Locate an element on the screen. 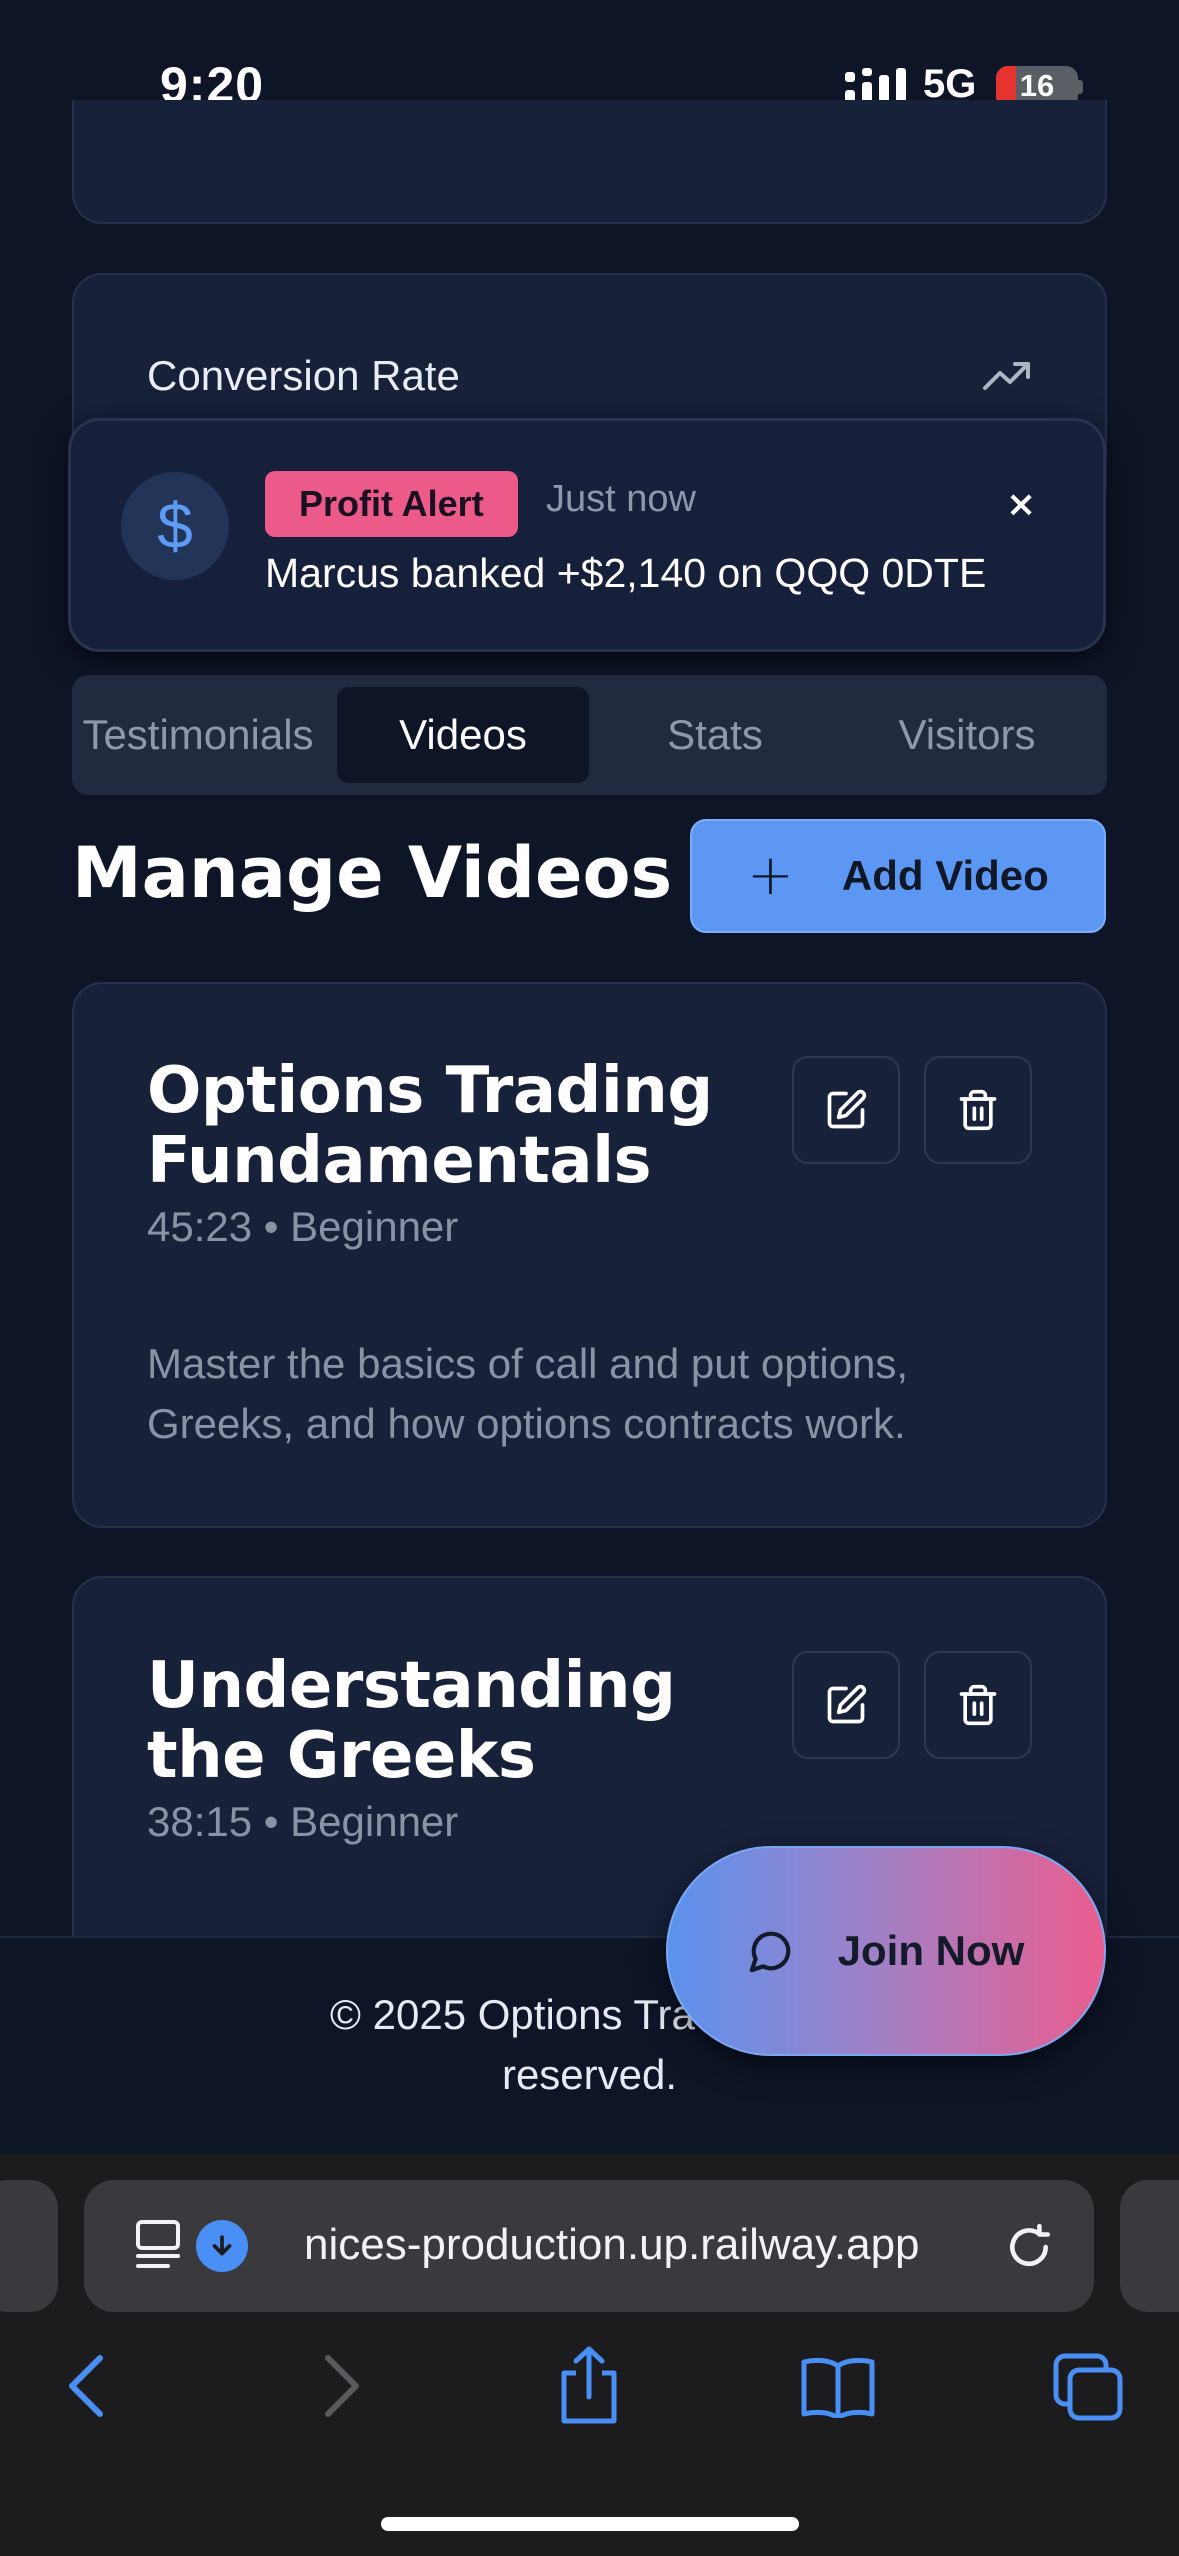 The height and width of the screenshot is (2556, 1179). profit-alert-badge: Profit Alert is located at coordinates (391, 504).